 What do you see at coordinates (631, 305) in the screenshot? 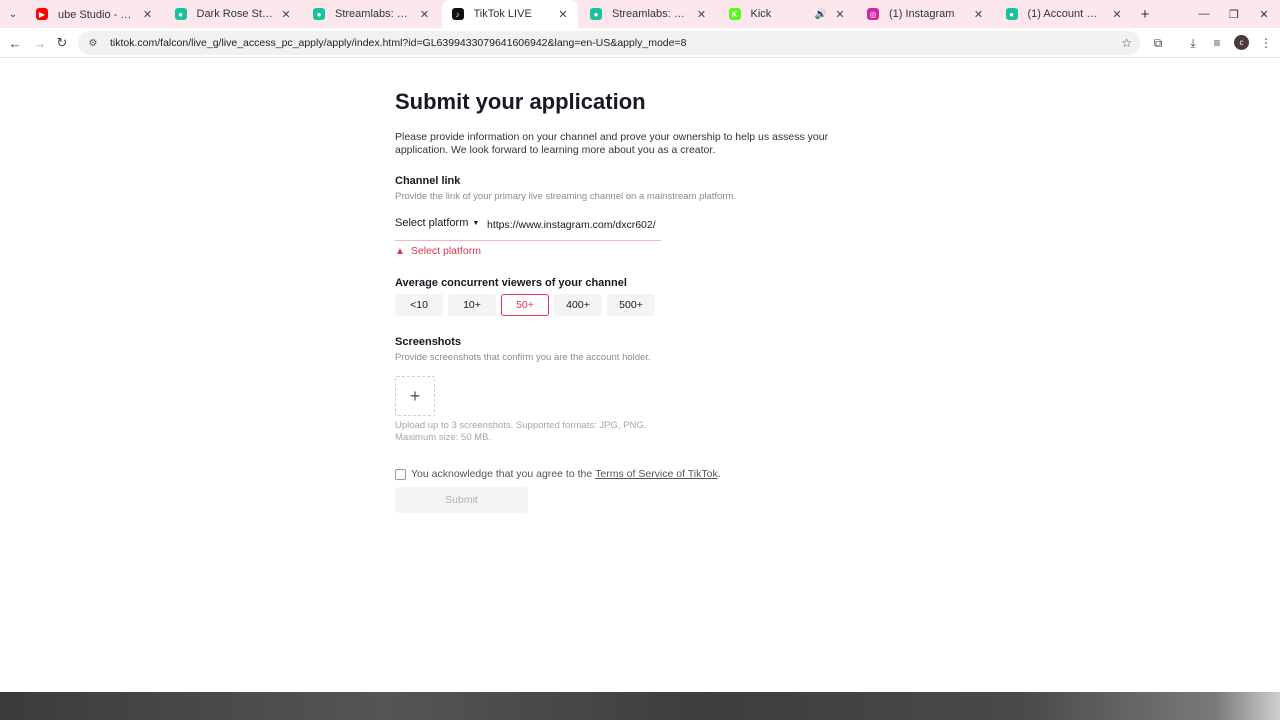
I see `viewer-option-5: 500+` at bounding box center [631, 305].